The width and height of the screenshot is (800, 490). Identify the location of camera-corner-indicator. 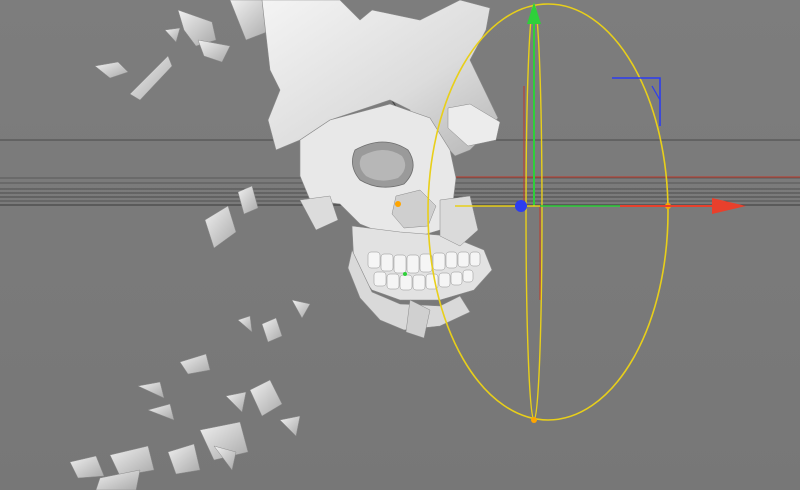
(636, 101).